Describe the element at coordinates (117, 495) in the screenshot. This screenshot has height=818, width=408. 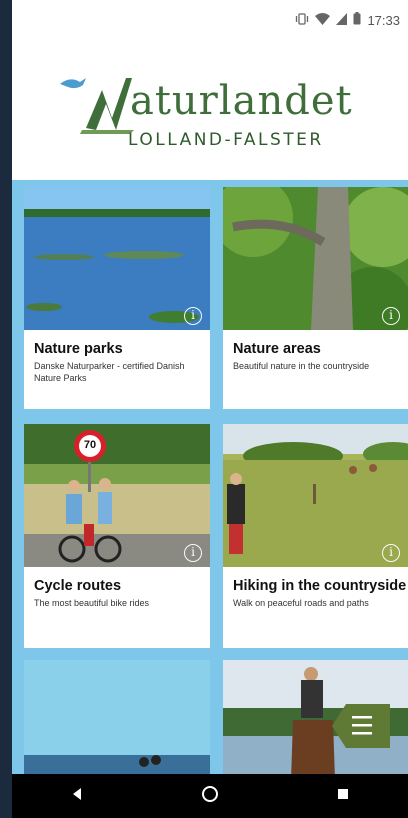
I see `cyclists-image: 70` at that location.